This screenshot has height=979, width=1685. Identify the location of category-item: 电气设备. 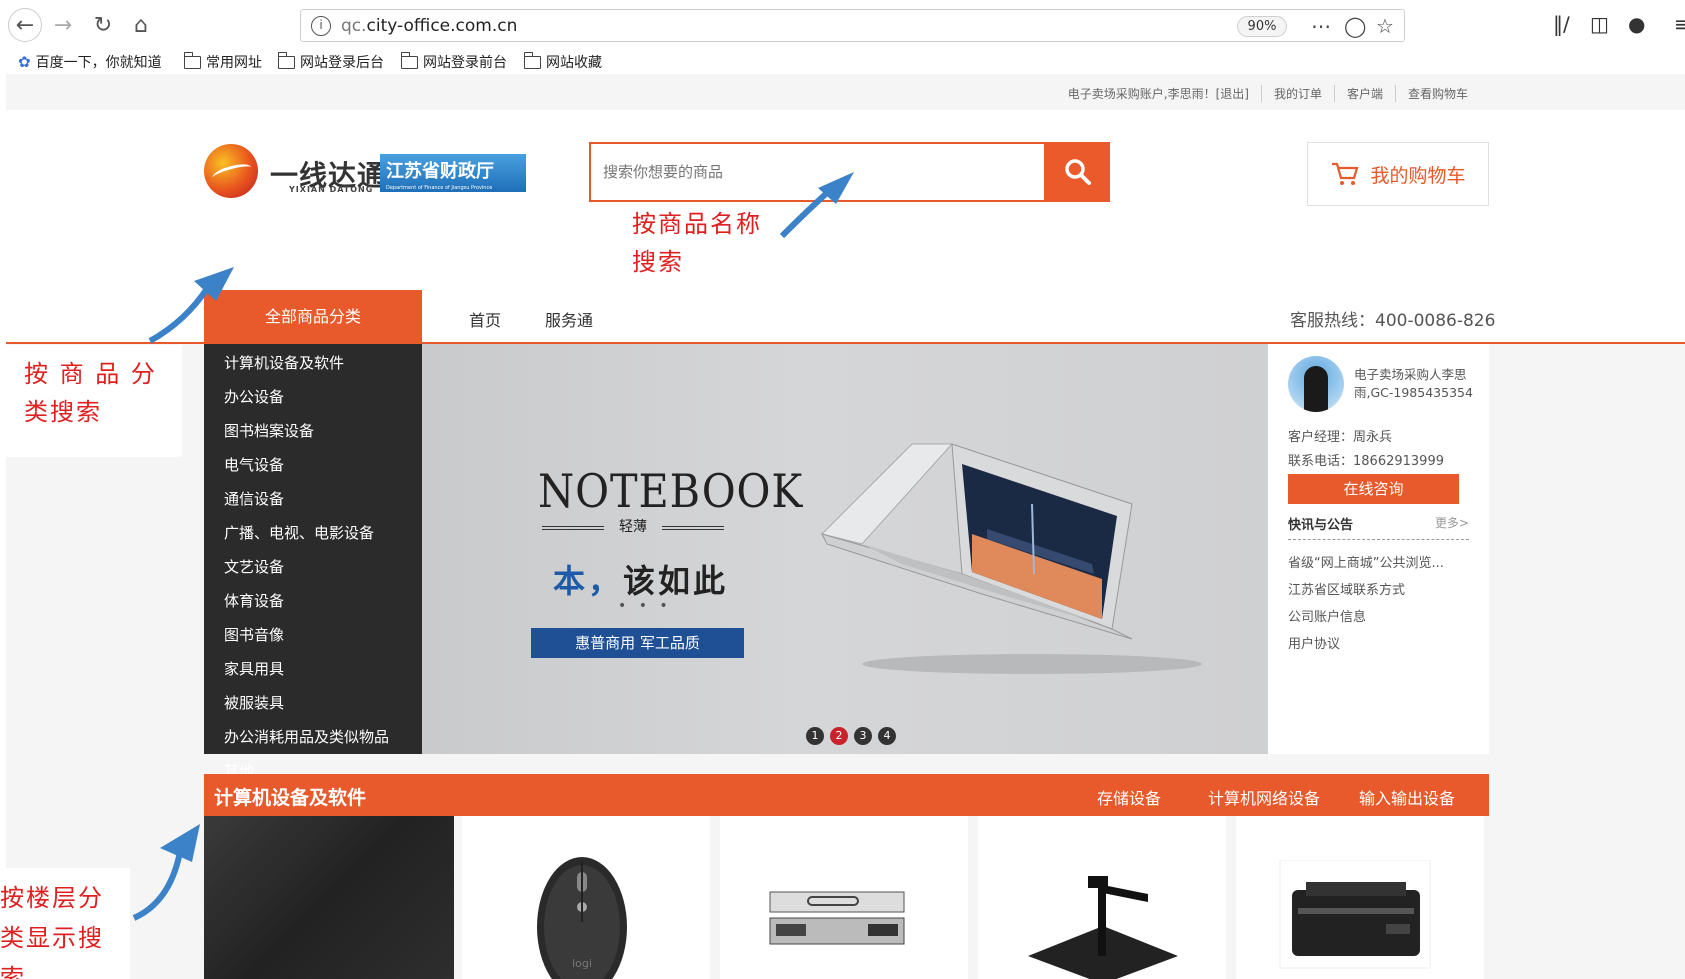
(313, 467).